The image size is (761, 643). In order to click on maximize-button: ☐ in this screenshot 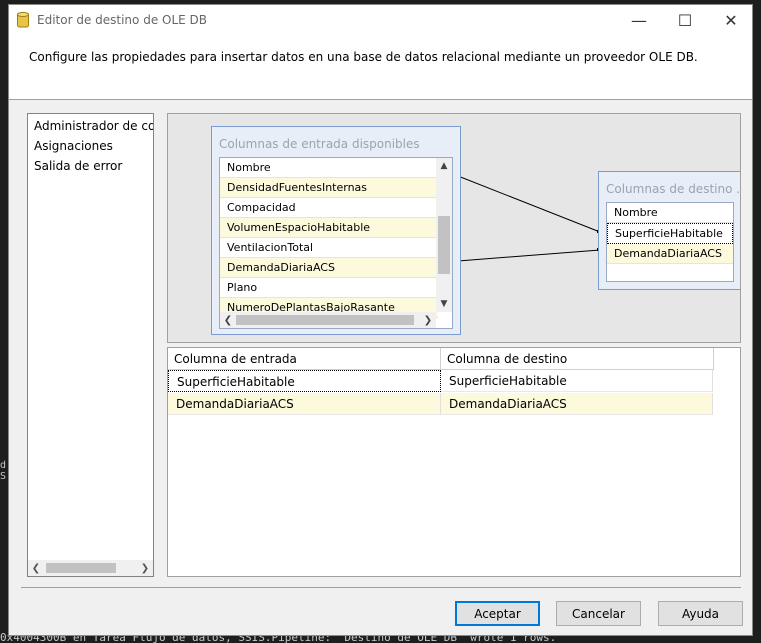, I will do `click(685, 20)`.